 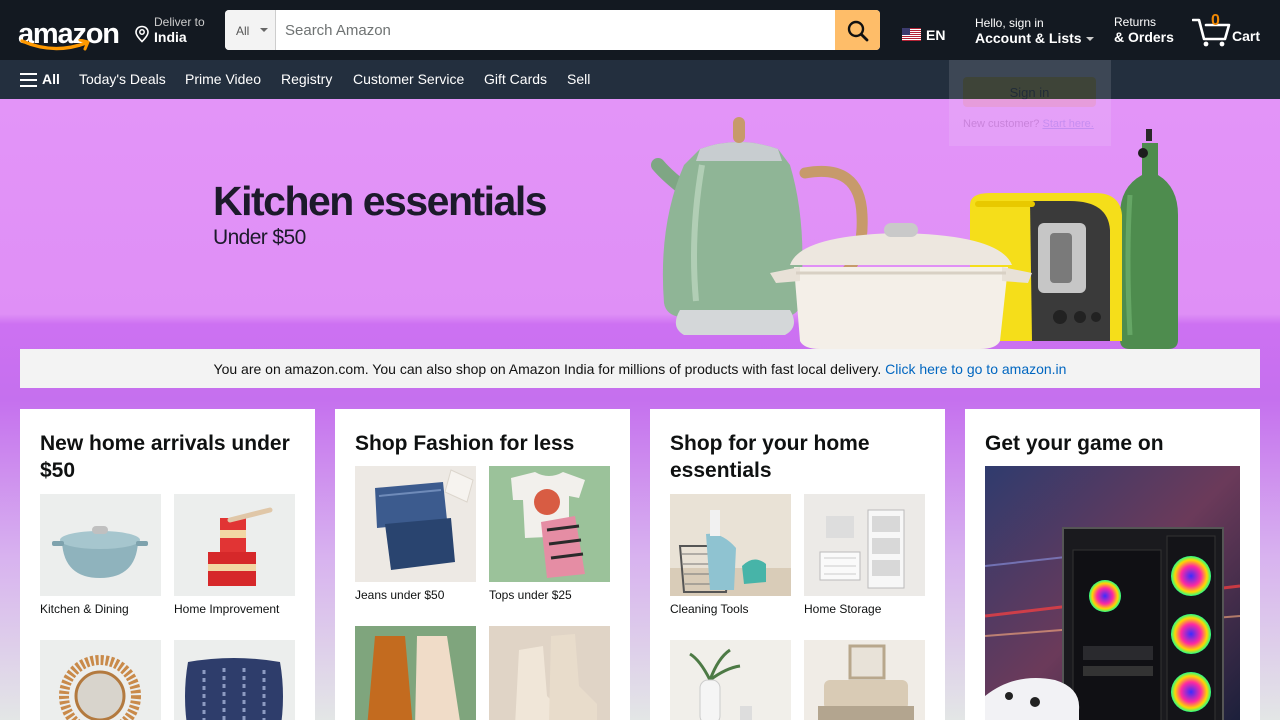 I want to click on tile-tops: Tops under $25, so click(x=549, y=534).